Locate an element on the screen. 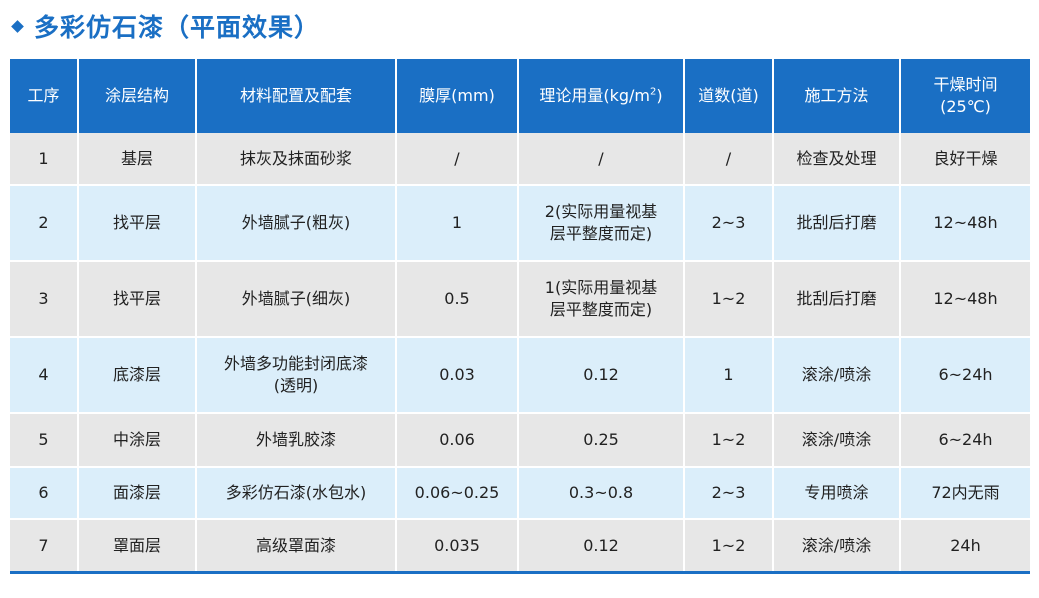 The width and height of the screenshot is (1039, 598). cell-layer: 面漆层 is located at coordinates (137, 493).